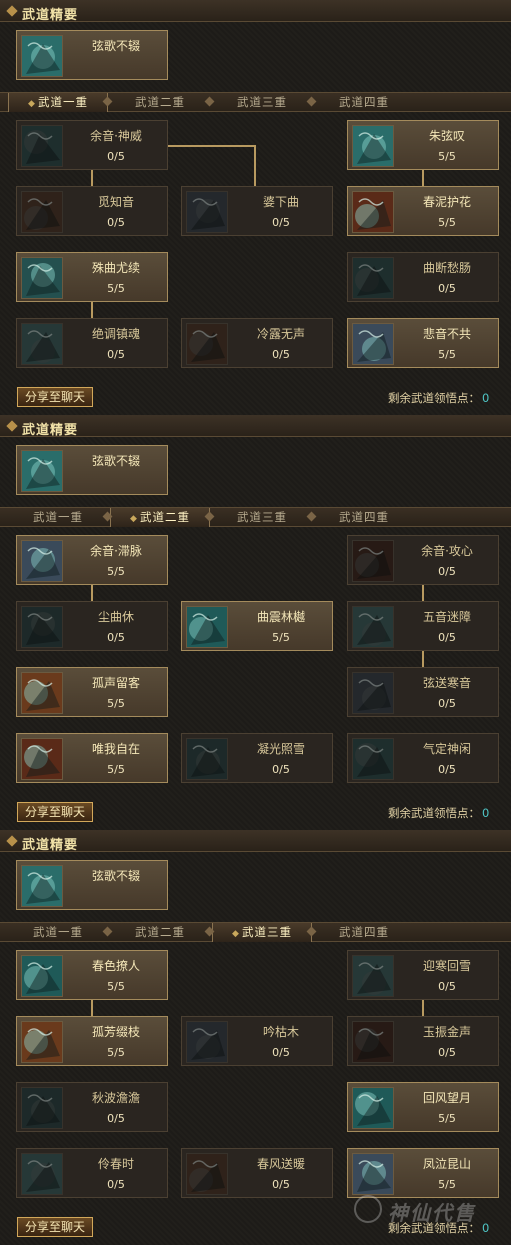 This screenshot has width=511, height=1245. I want to click on tab-tier-1: ◆ 武道一重, so click(58, 102).